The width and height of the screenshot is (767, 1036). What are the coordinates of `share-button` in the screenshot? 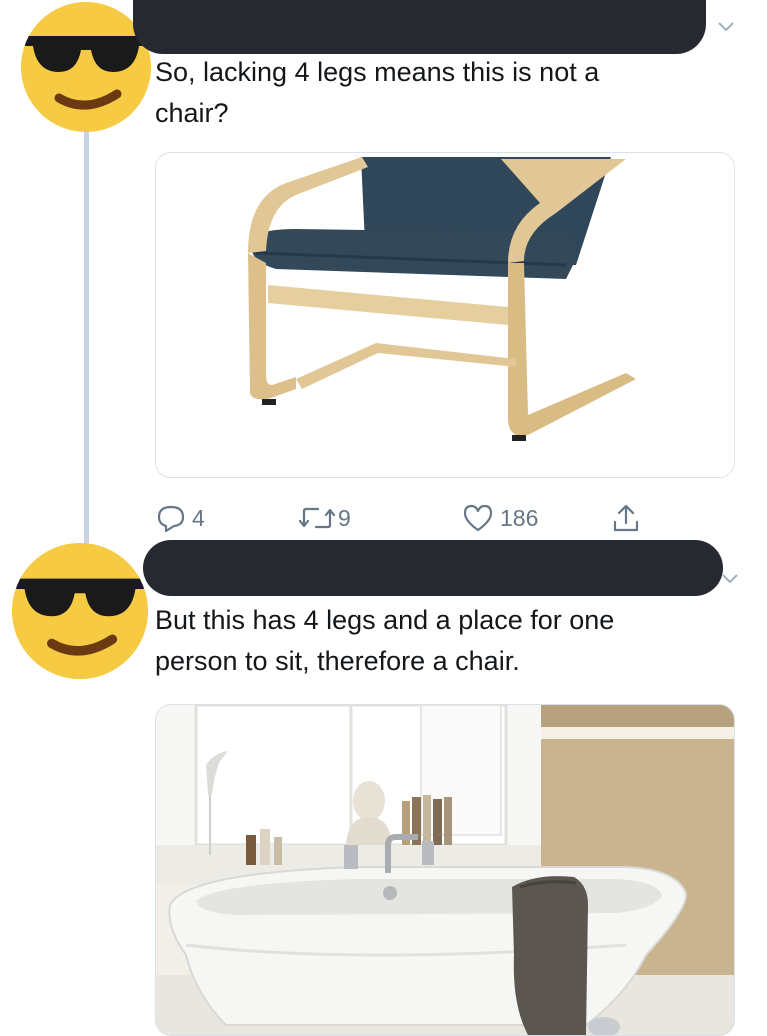 It's located at (626, 518).